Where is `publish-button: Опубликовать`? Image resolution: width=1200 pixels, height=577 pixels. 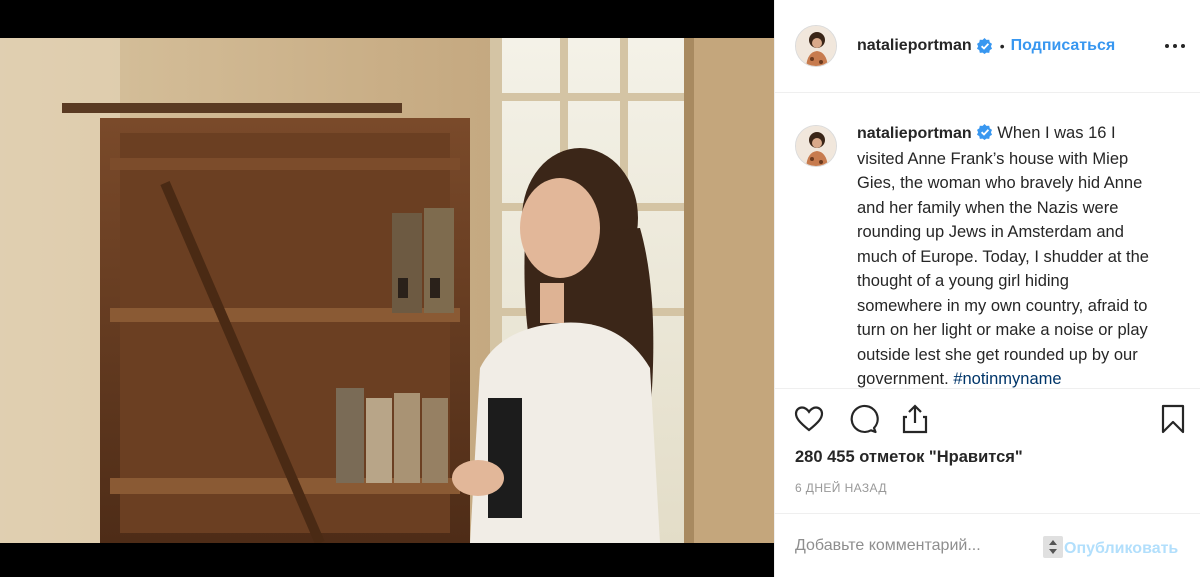
publish-button: Опубликовать is located at coordinates (1121, 549).